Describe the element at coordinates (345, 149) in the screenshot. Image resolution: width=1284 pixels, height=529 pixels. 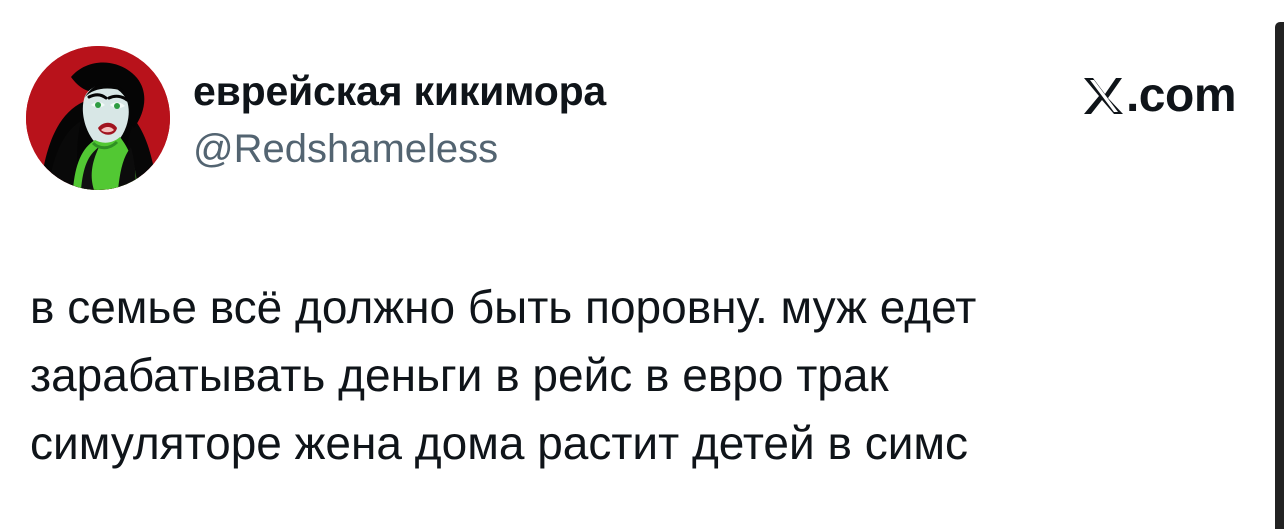
I see `author-handle: @Redshameless` at that location.